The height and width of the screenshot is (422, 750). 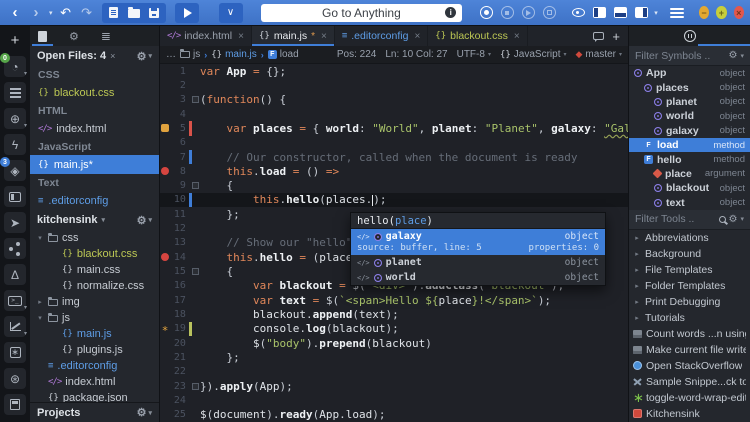 What do you see at coordinates (234, 54) in the screenshot?
I see `breadcrumb-item: {} main.js` at bounding box center [234, 54].